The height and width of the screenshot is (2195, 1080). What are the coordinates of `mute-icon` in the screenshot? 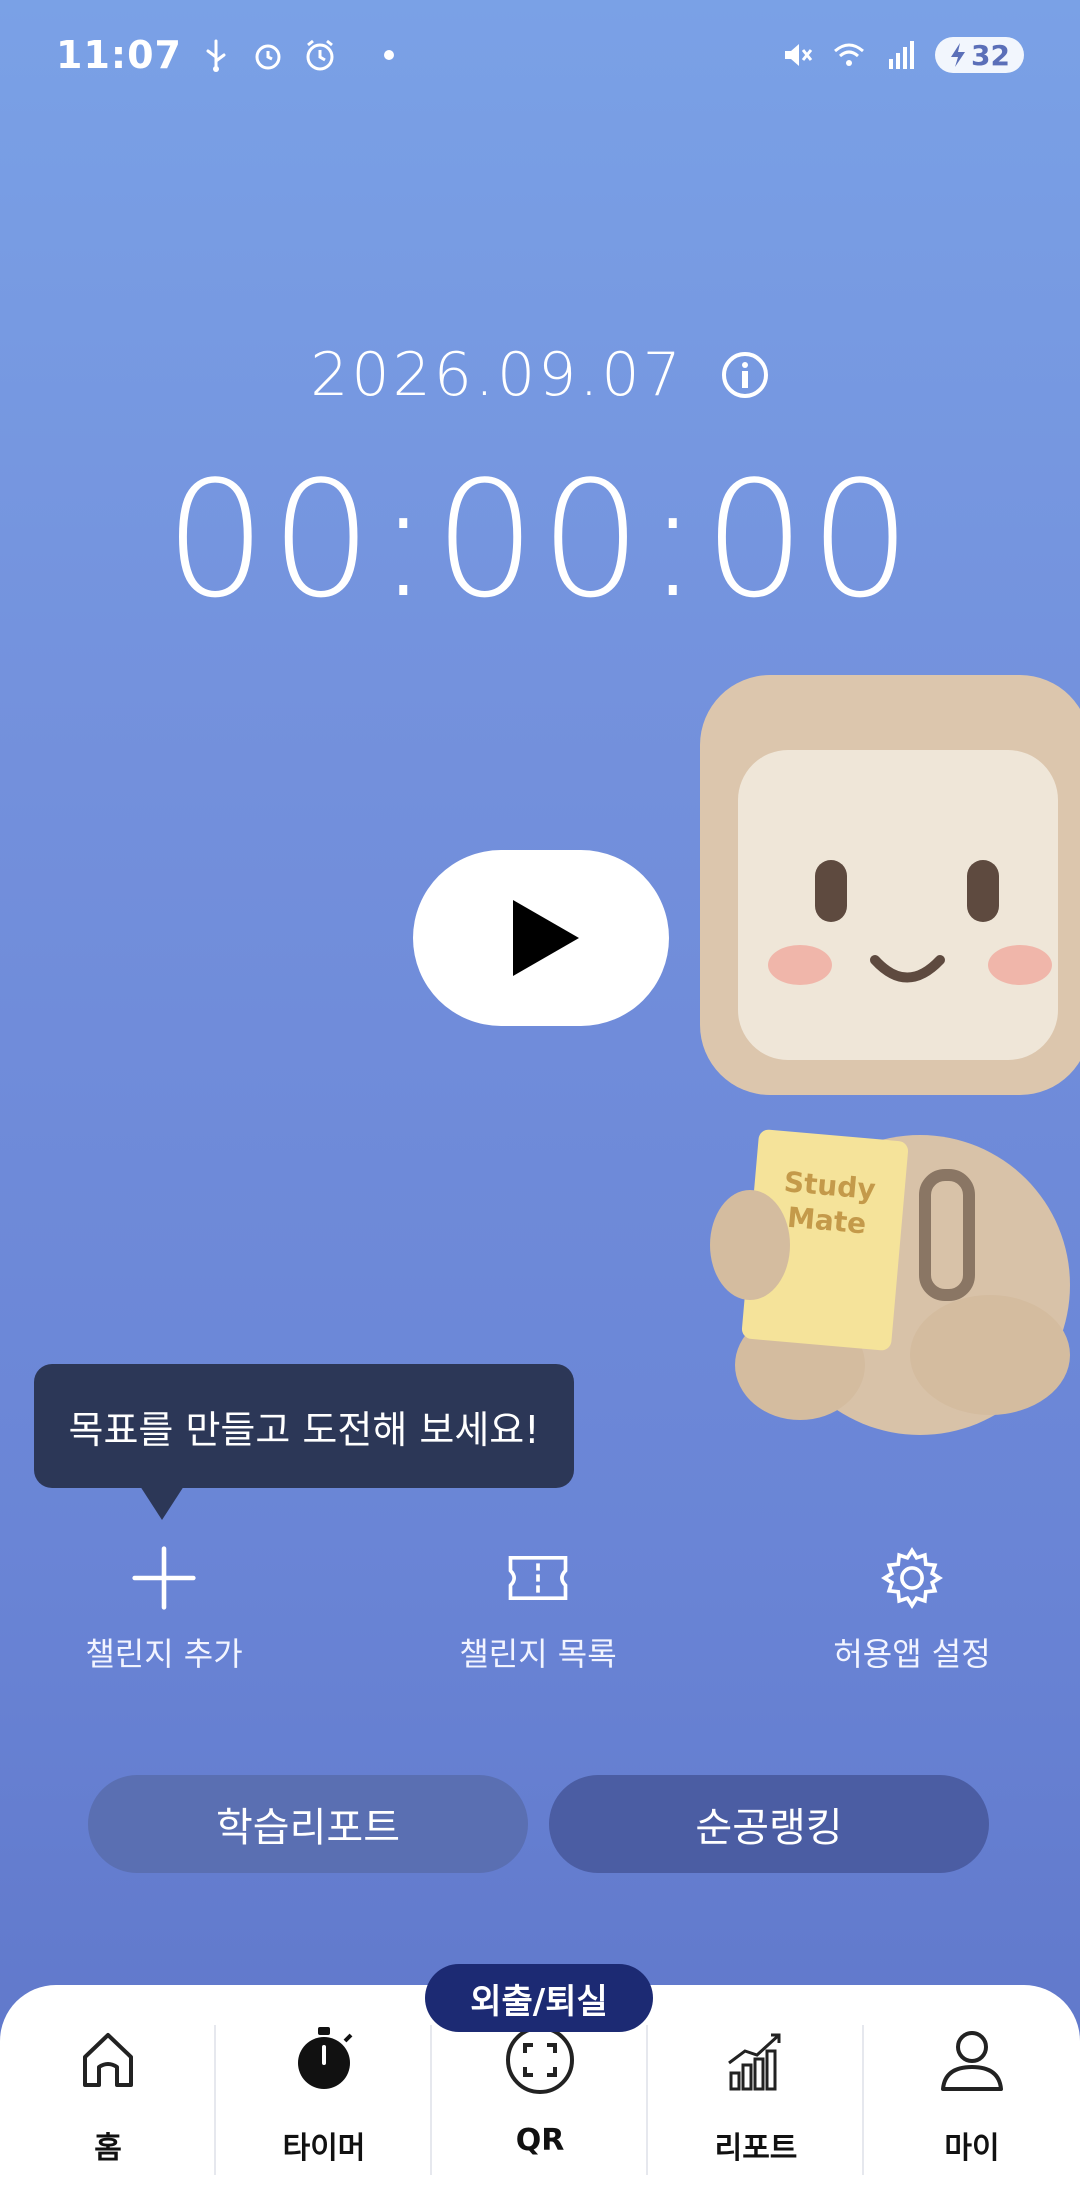 It's located at (799, 55).